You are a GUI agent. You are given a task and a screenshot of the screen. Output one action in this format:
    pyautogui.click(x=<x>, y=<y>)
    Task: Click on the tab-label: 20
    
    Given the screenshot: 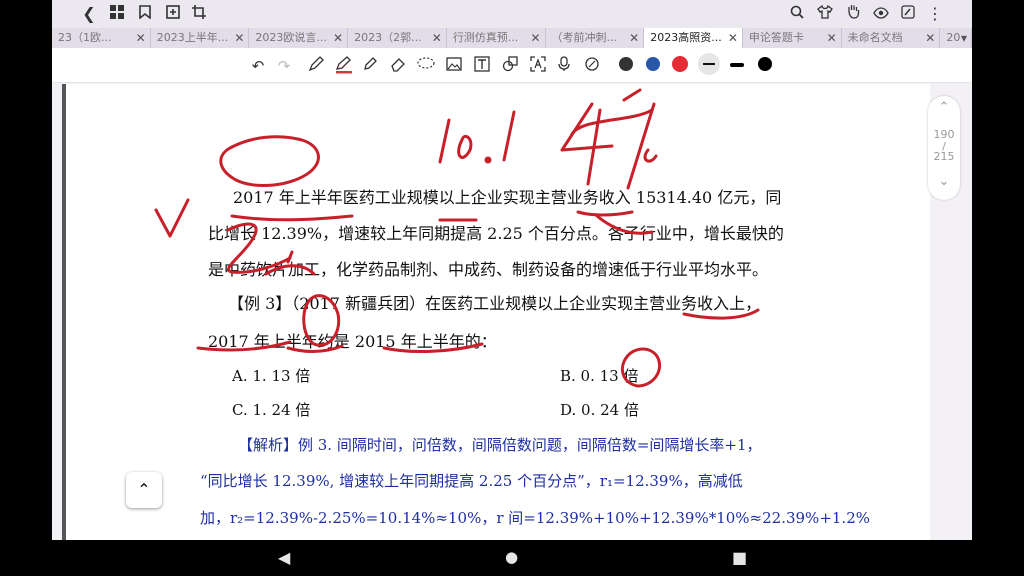 What is the action you would take?
    pyautogui.click(x=953, y=37)
    